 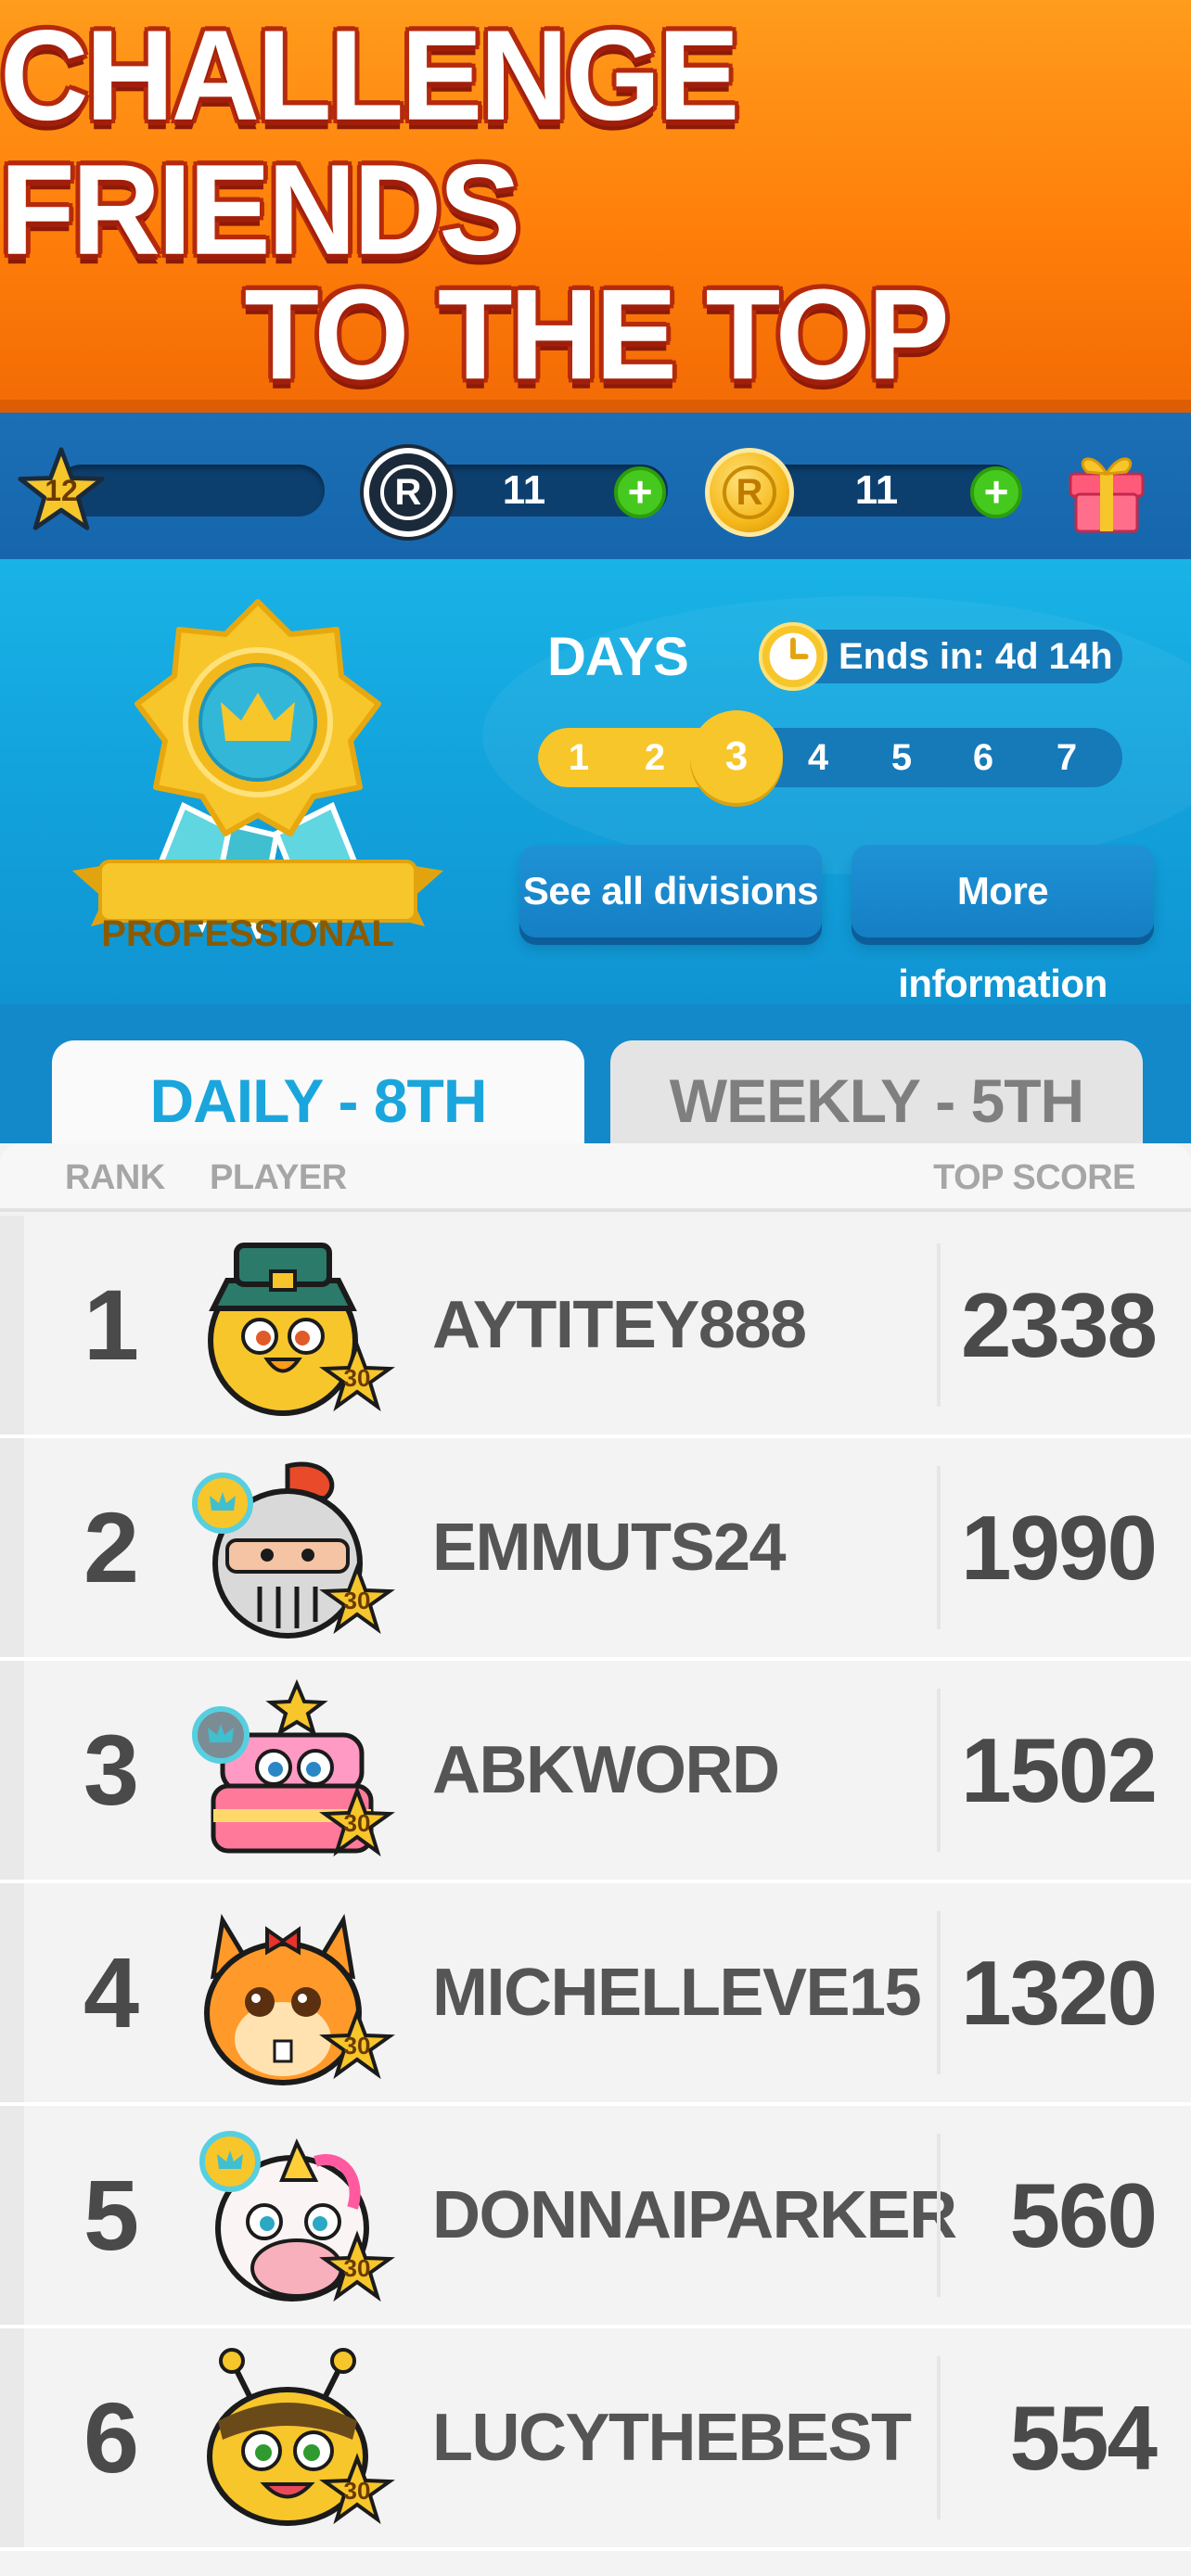 What do you see at coordinates (293, 1768) in the screenshot?
I see `cake-monster-icon: 30` at bounding box center [293, 1768].